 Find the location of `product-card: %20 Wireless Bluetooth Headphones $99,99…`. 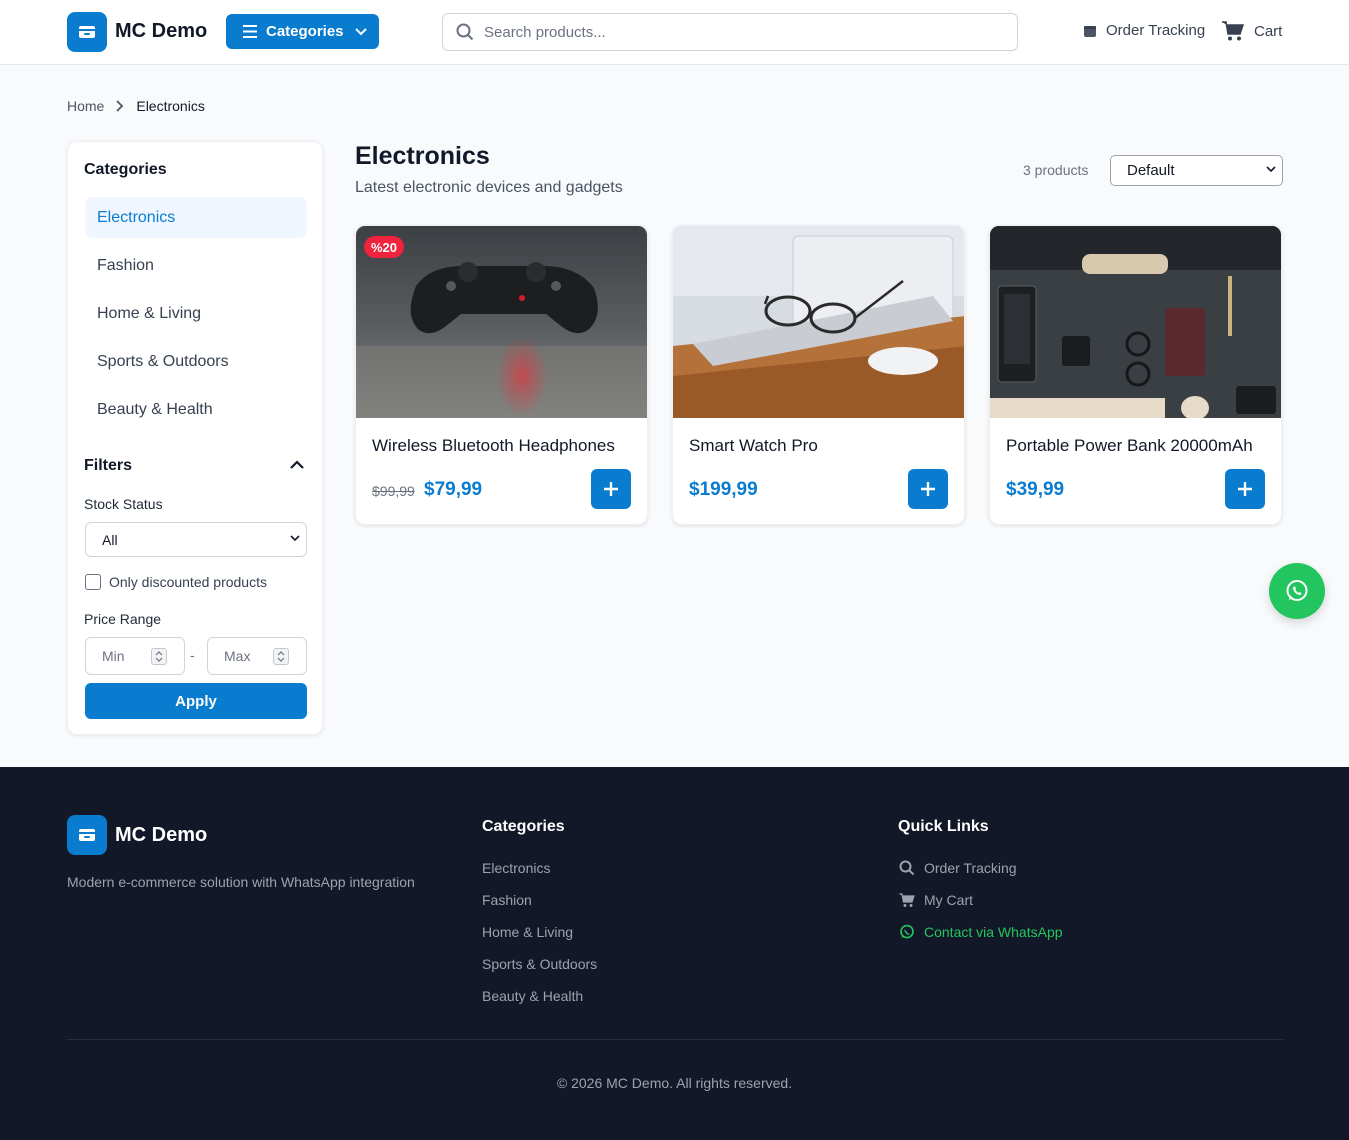

product-card: %20 Wireless Bluetooth Headphones $99,99… is located at coordinates (501, 375).